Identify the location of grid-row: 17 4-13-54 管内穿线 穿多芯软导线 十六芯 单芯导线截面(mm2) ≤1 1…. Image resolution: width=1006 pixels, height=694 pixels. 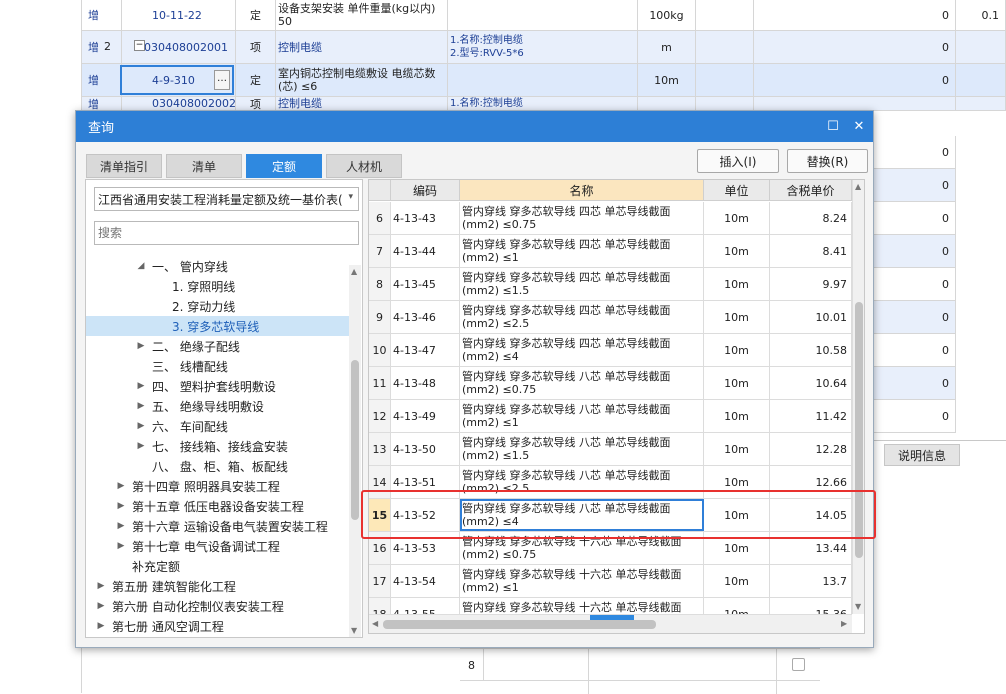
(610, 581).